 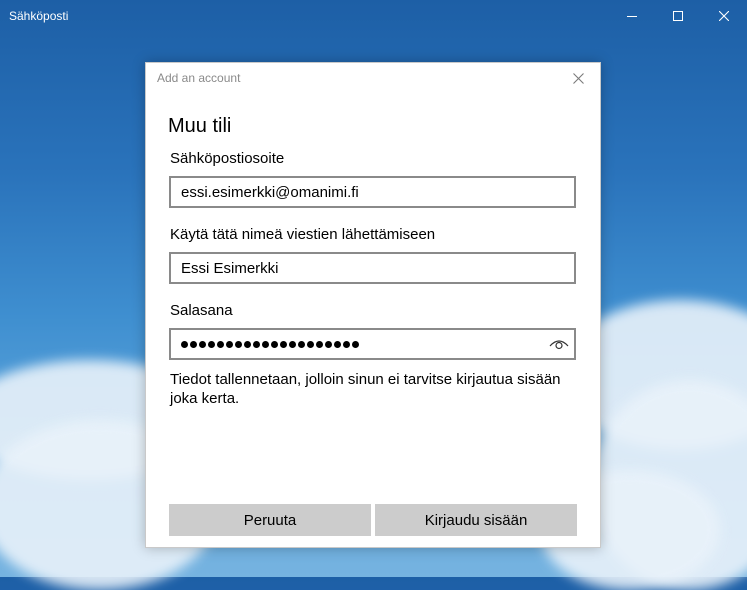 I want to click on password-field, so click(x=372, y=344).